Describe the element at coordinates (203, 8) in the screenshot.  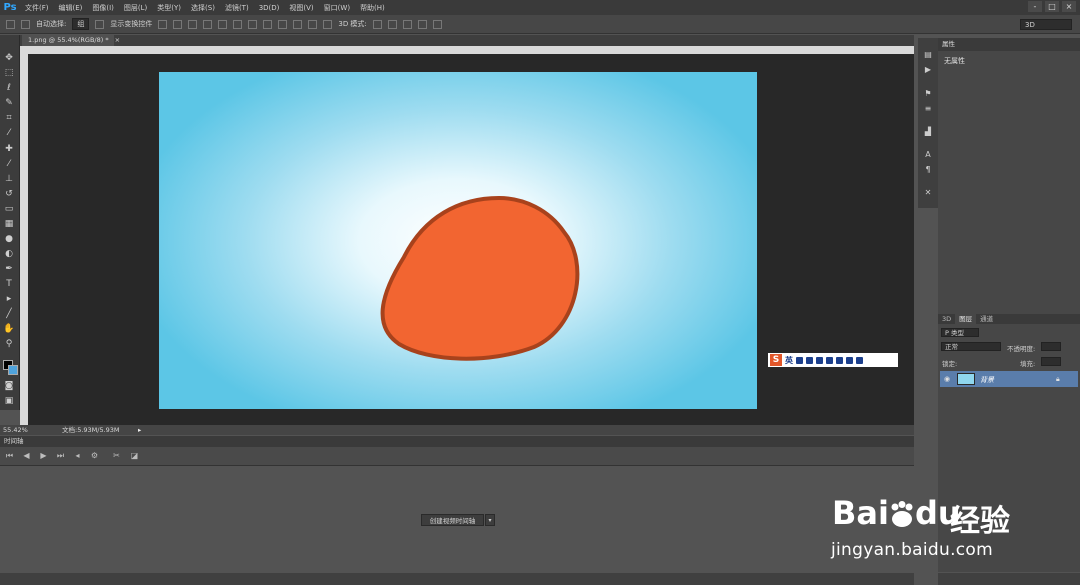
I see `menu-select: 选择(S)` at that location.